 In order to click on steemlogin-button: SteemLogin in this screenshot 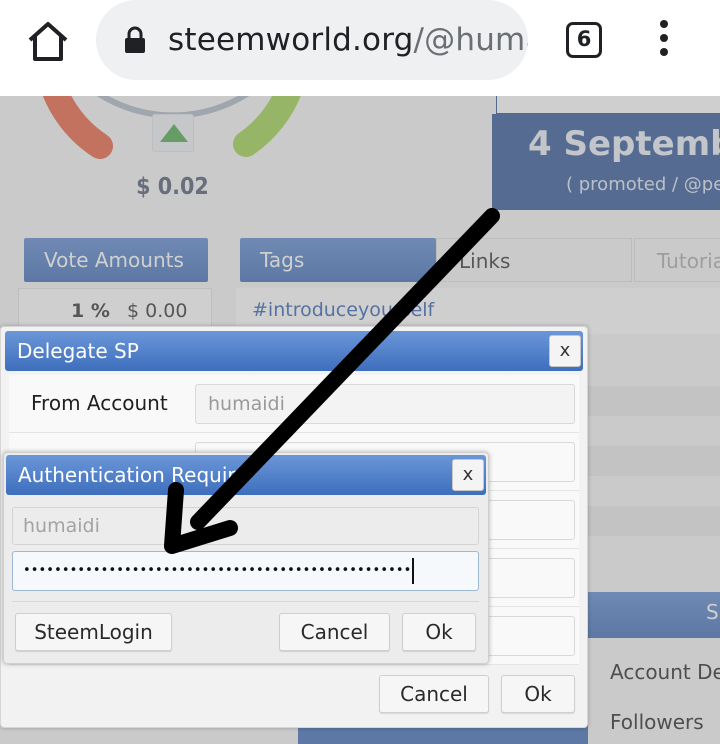, I will do `click(93, 632)`.